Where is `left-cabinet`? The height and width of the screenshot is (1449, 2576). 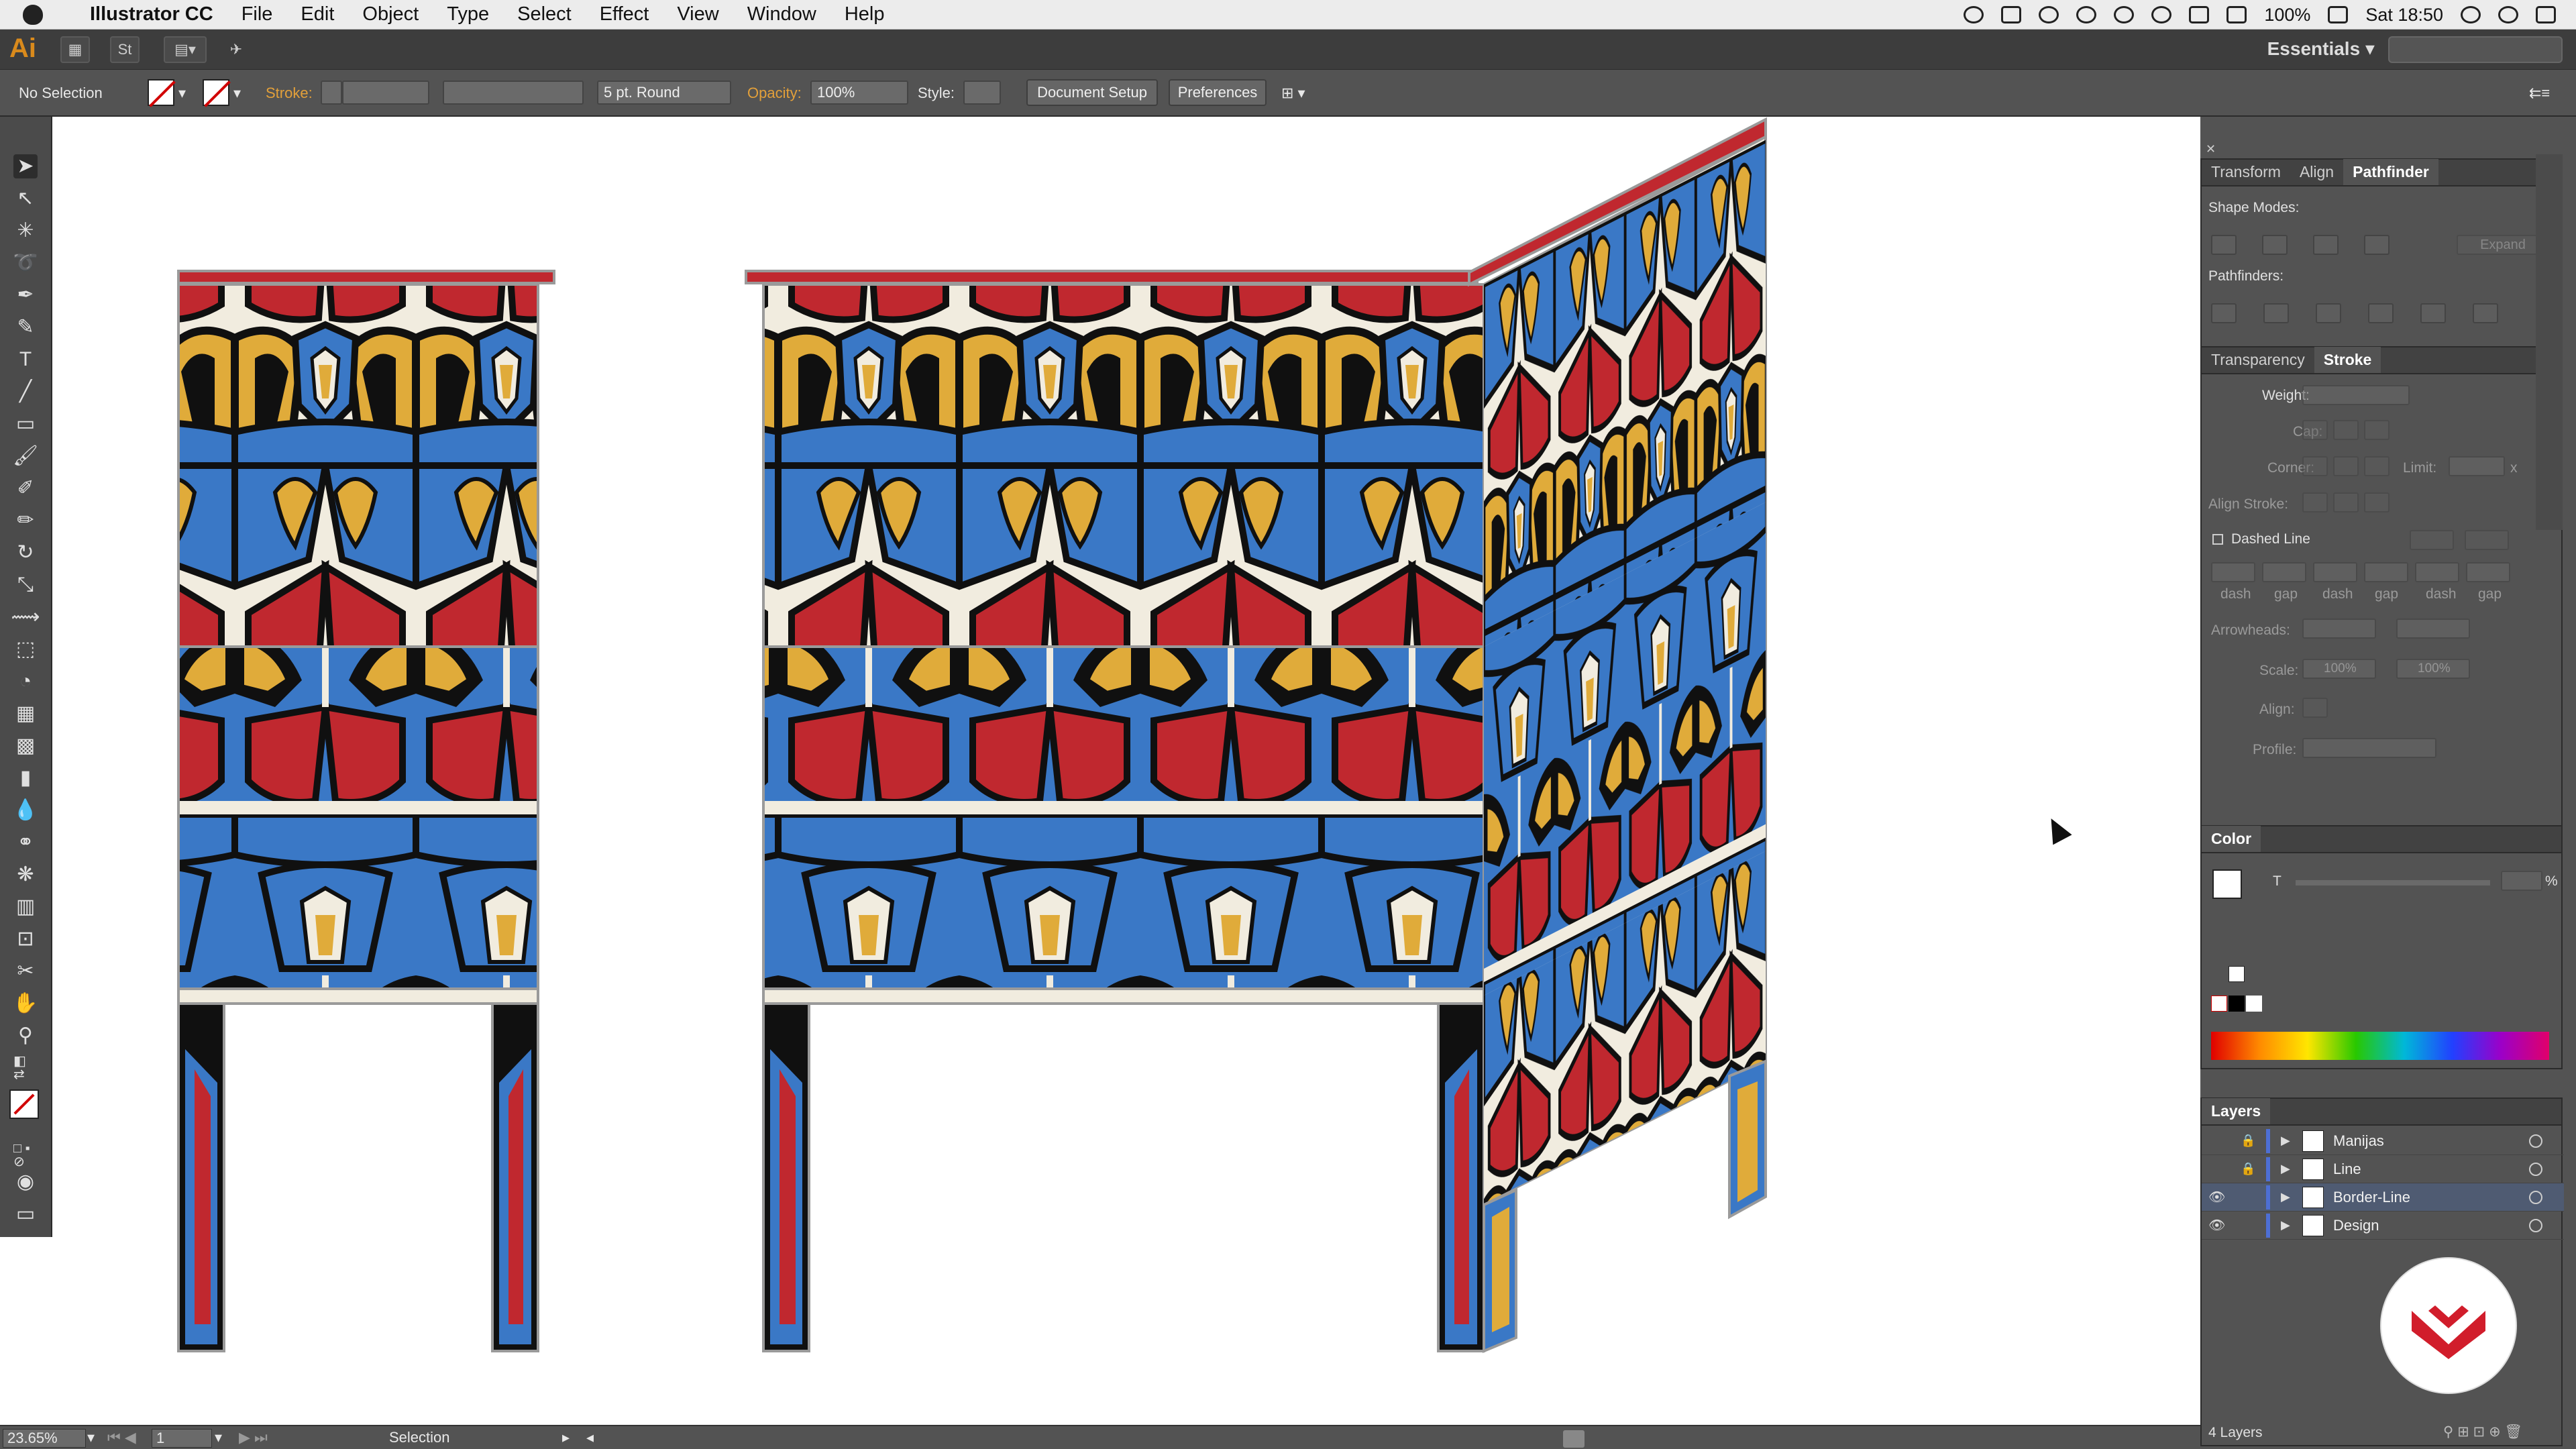 left-cabinet is located at coordinates (366, 811).